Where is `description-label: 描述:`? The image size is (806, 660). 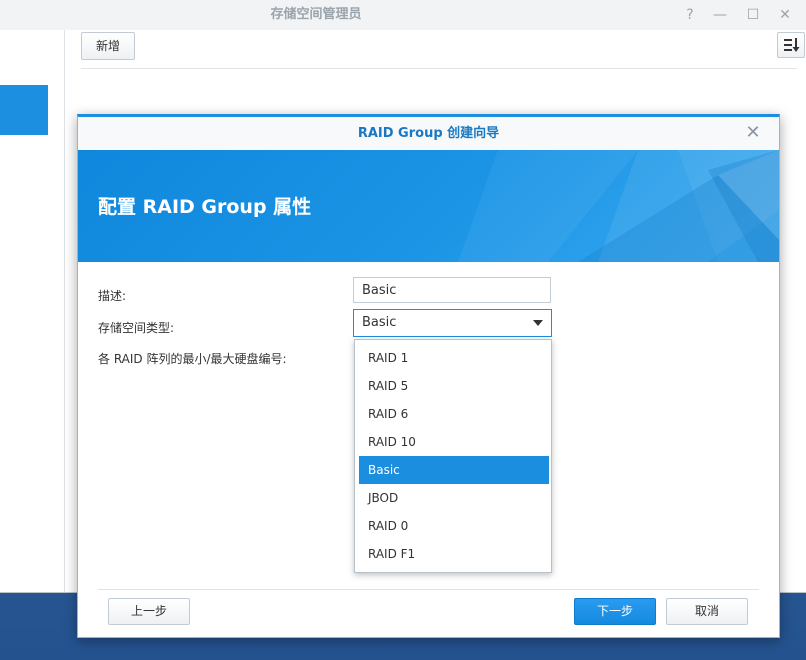
description-label: 描述: is located at coordinates (112, 296).